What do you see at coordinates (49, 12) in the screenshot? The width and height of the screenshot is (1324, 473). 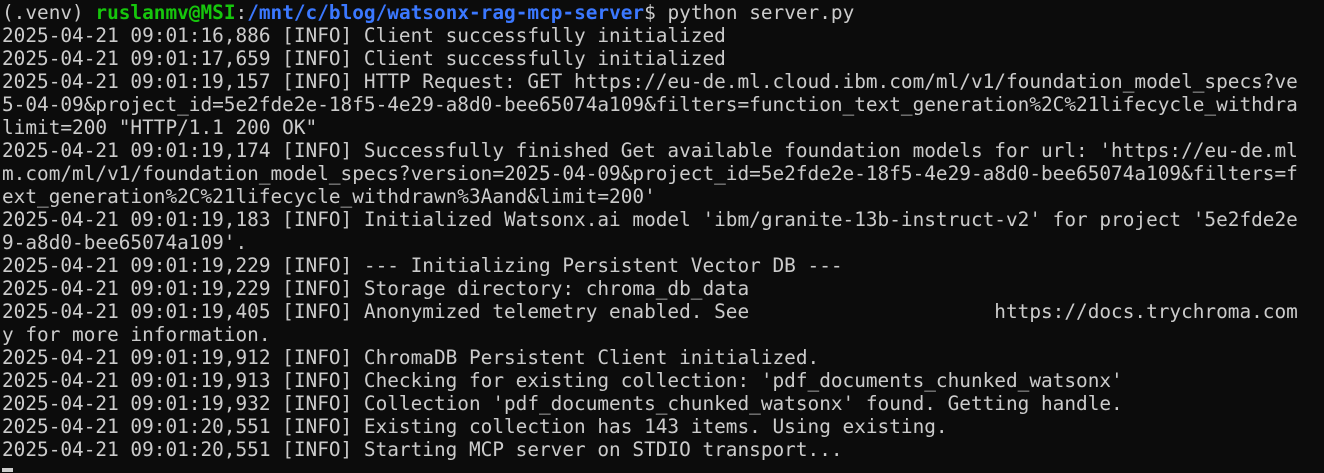 I see `venv-indicator: (.venv)` at bounding box center [49, 12].